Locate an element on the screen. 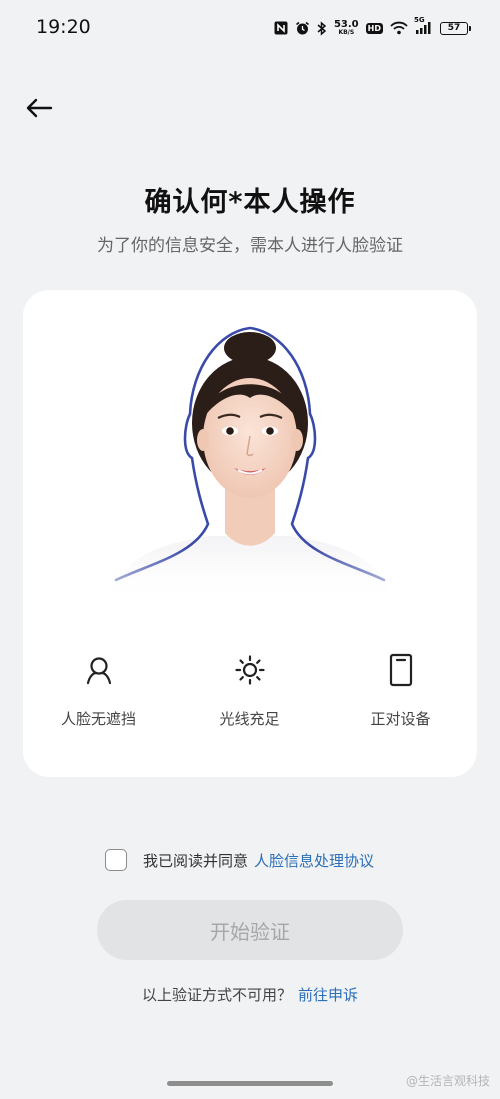 The image size is (500, 1099). hd-badge: HD is located at coordinates (374, 28).